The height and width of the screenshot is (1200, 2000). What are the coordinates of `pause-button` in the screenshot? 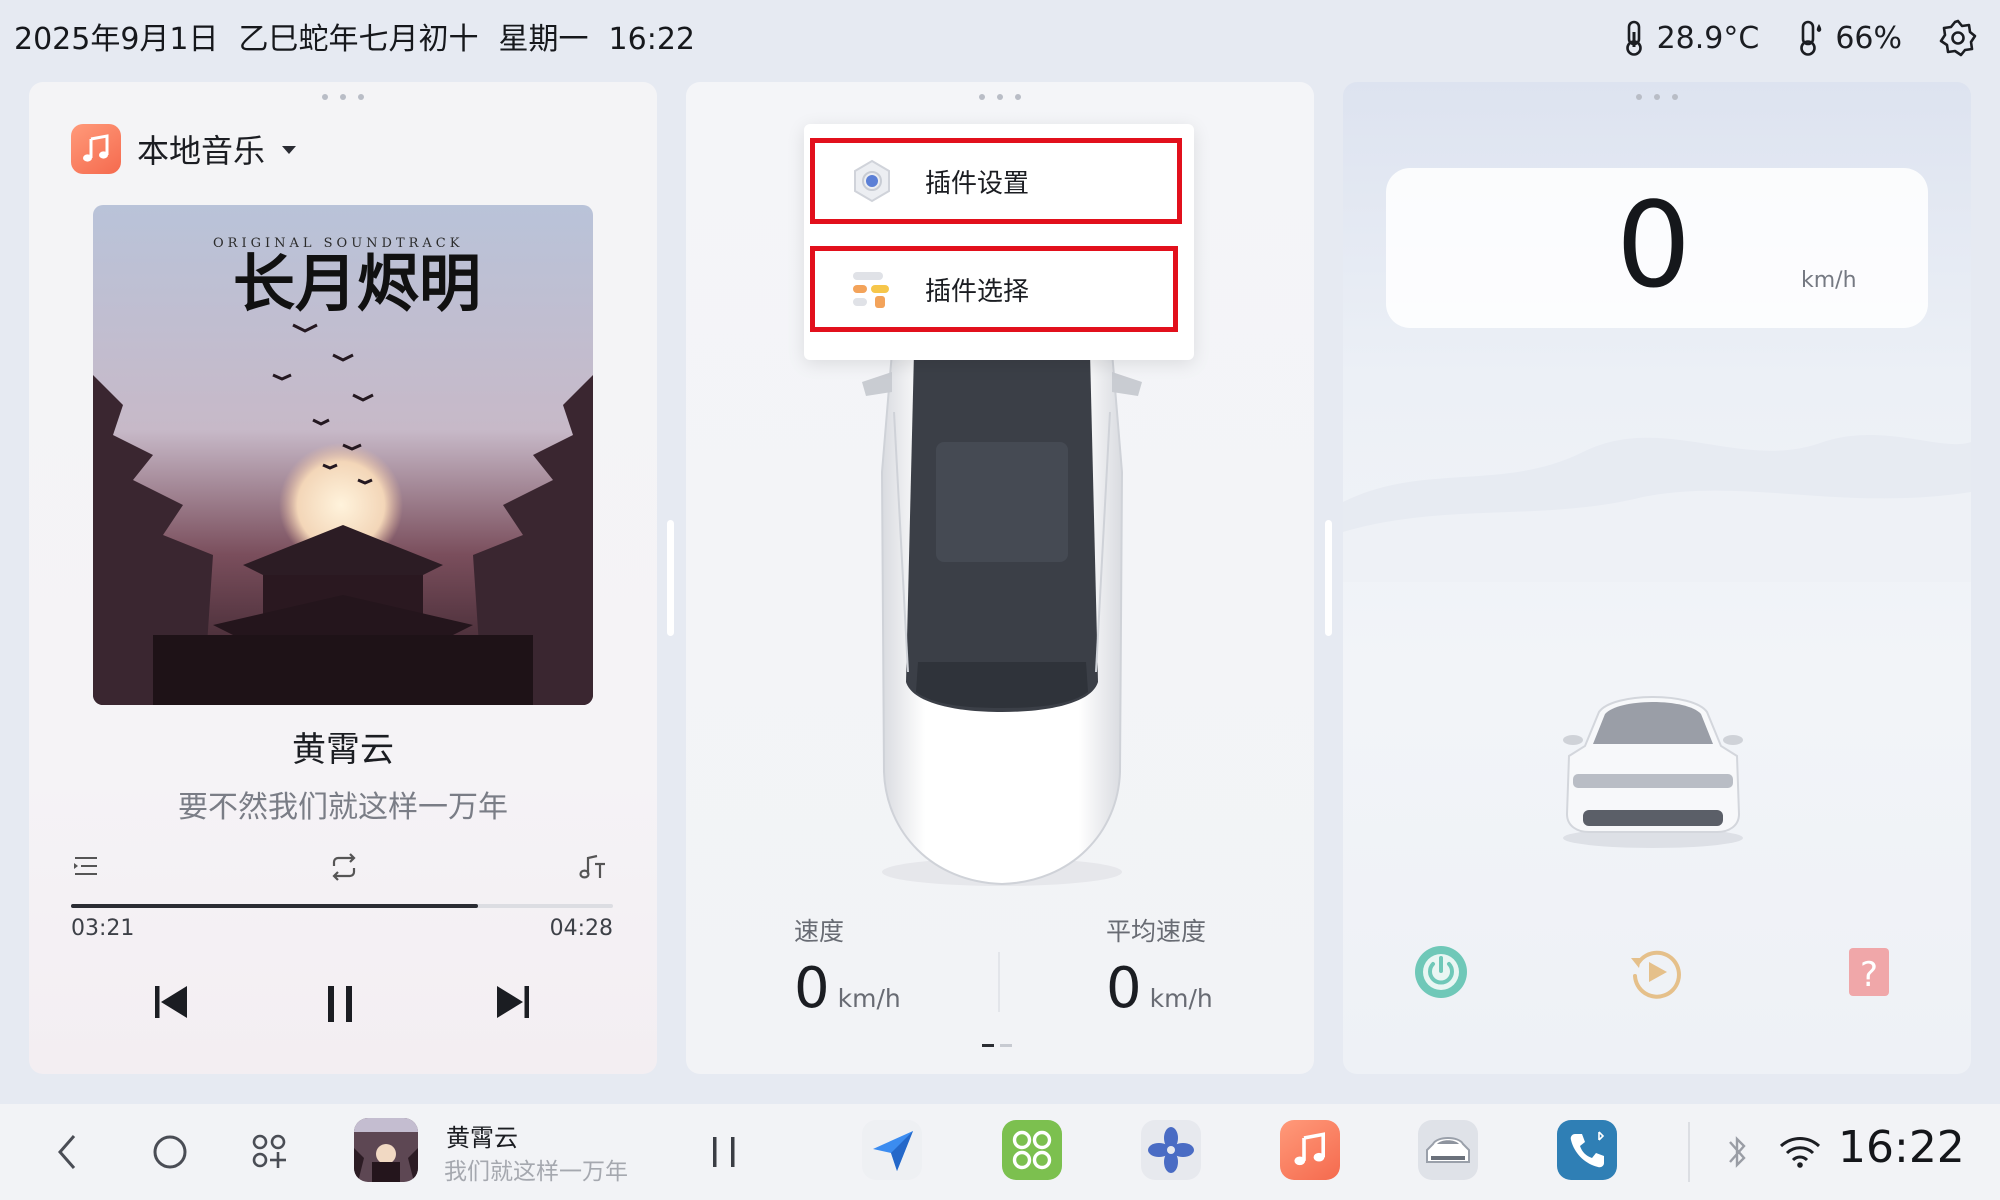 It's located at (341, 1006).